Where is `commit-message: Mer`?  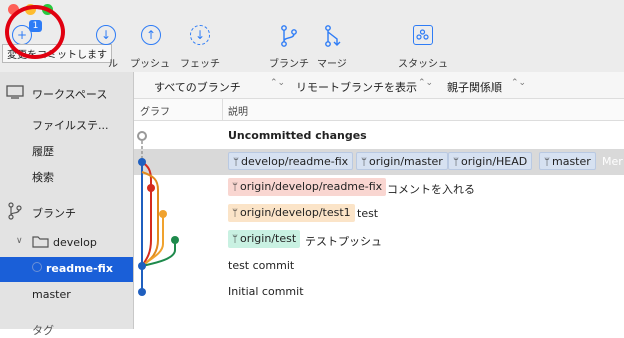 commit-message: Mer is located at coordinates (612, 161).